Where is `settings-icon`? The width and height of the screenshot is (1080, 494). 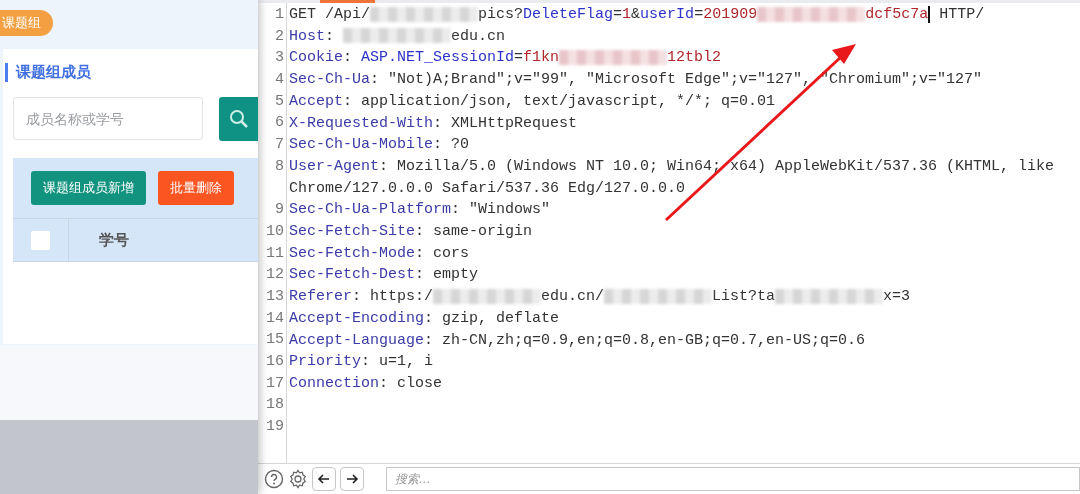 settings-icon is located at coordinates (298, 479).